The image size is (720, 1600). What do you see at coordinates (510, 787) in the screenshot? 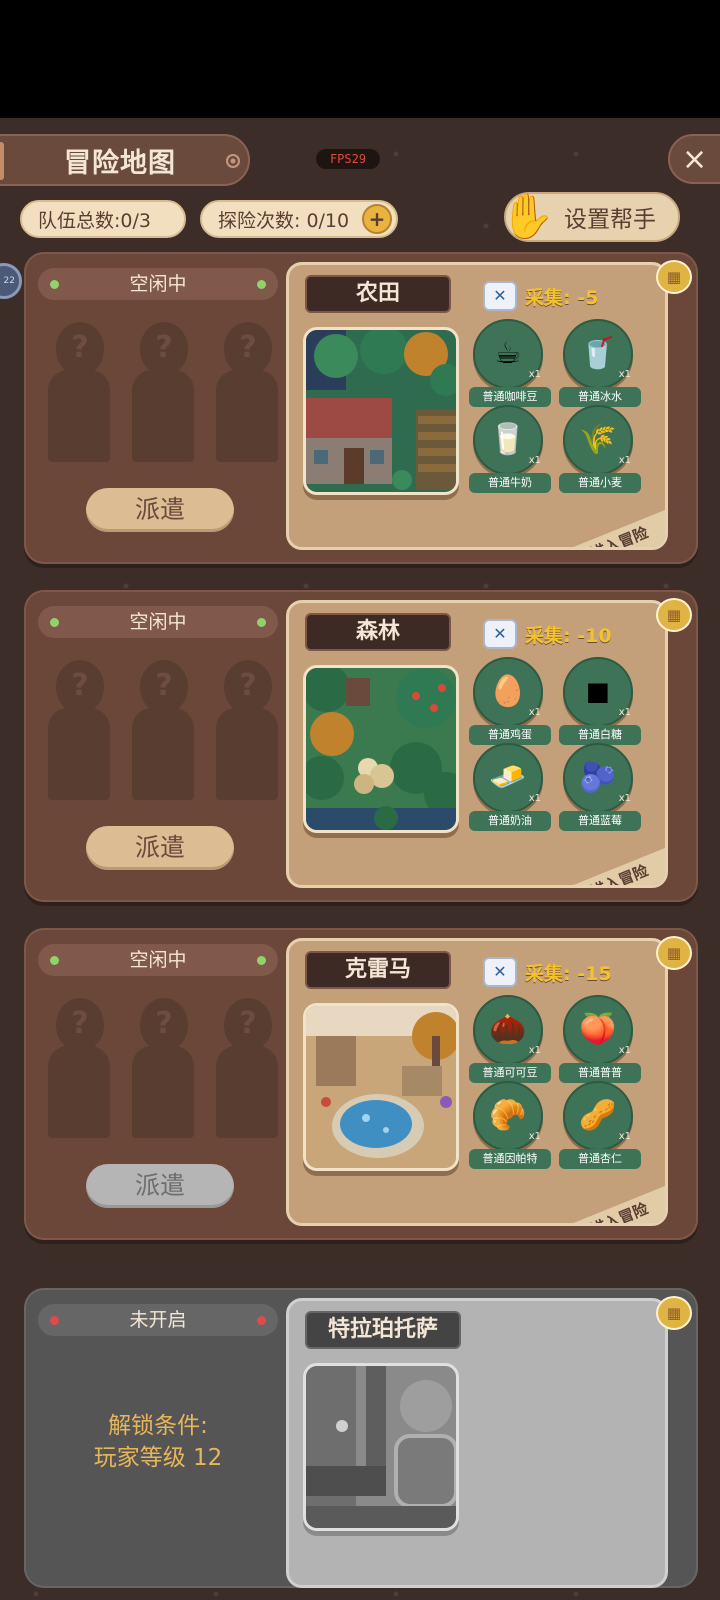
I see `reward-item: 🧈 x1 普通奶油` at bounding box center [510, 787].